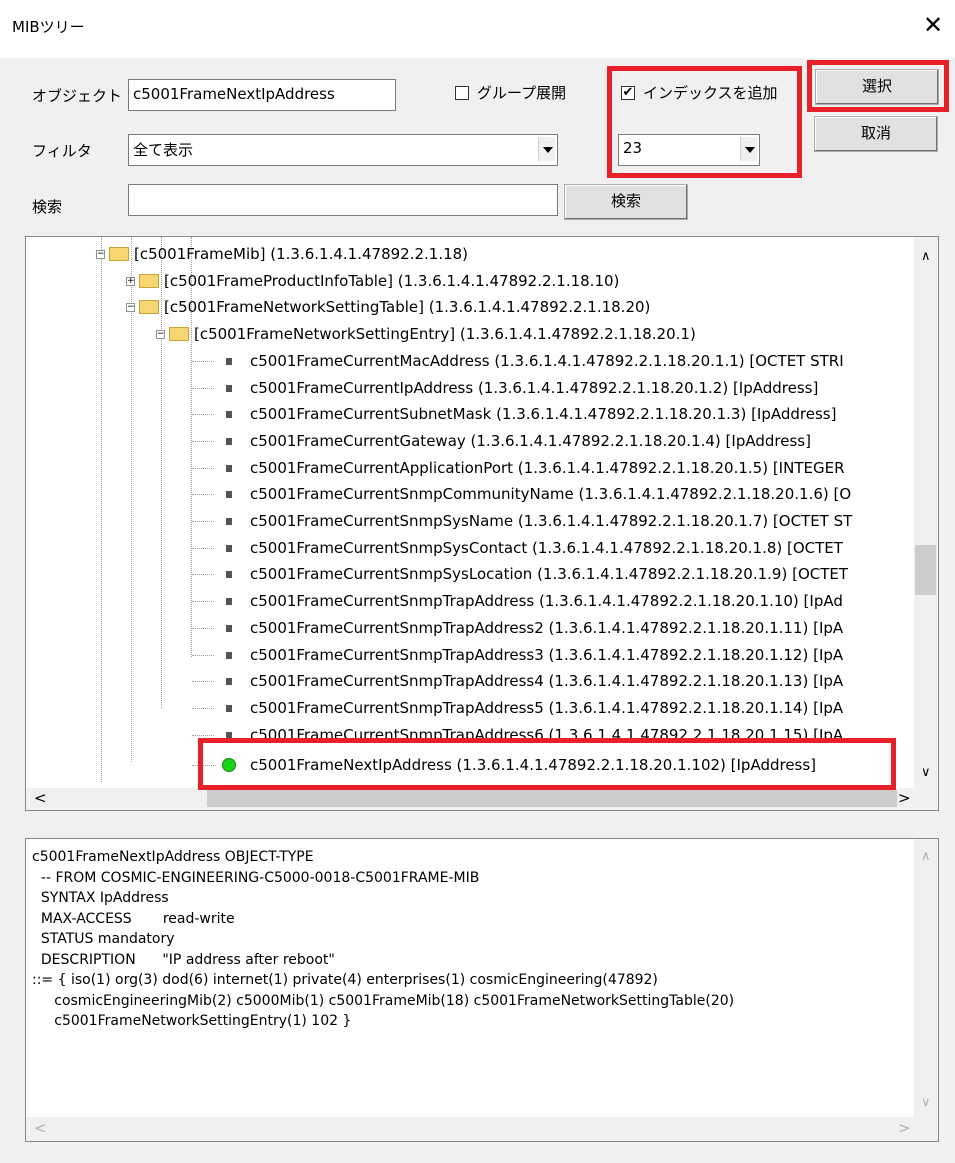  I want to click on description-line: DESCRIPTION "IP address after reboot", so click(183, 959).